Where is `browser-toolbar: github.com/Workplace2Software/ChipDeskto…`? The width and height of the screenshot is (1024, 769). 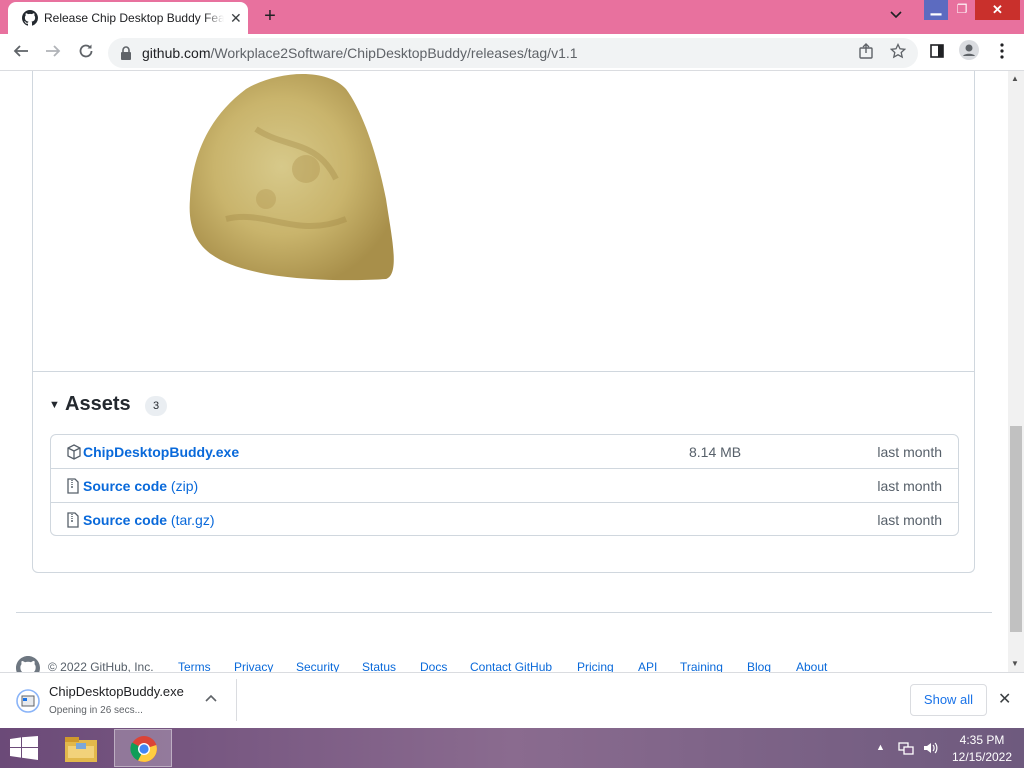
browser-toolbar: github.com/Workplace2Software/ChipDeskto… is located at coordinates (512, 52).